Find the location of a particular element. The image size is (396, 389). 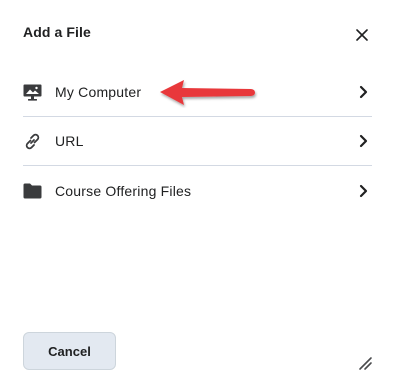

link-icon is located at coordinates (32, 141).